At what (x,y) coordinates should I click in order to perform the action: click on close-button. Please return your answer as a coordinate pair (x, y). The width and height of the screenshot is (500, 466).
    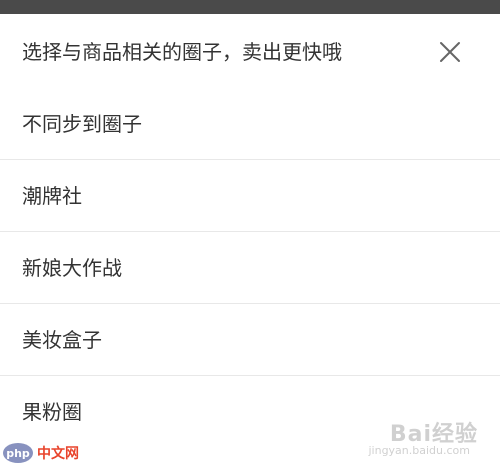
    Looking at the image, I should click on (450, 52).